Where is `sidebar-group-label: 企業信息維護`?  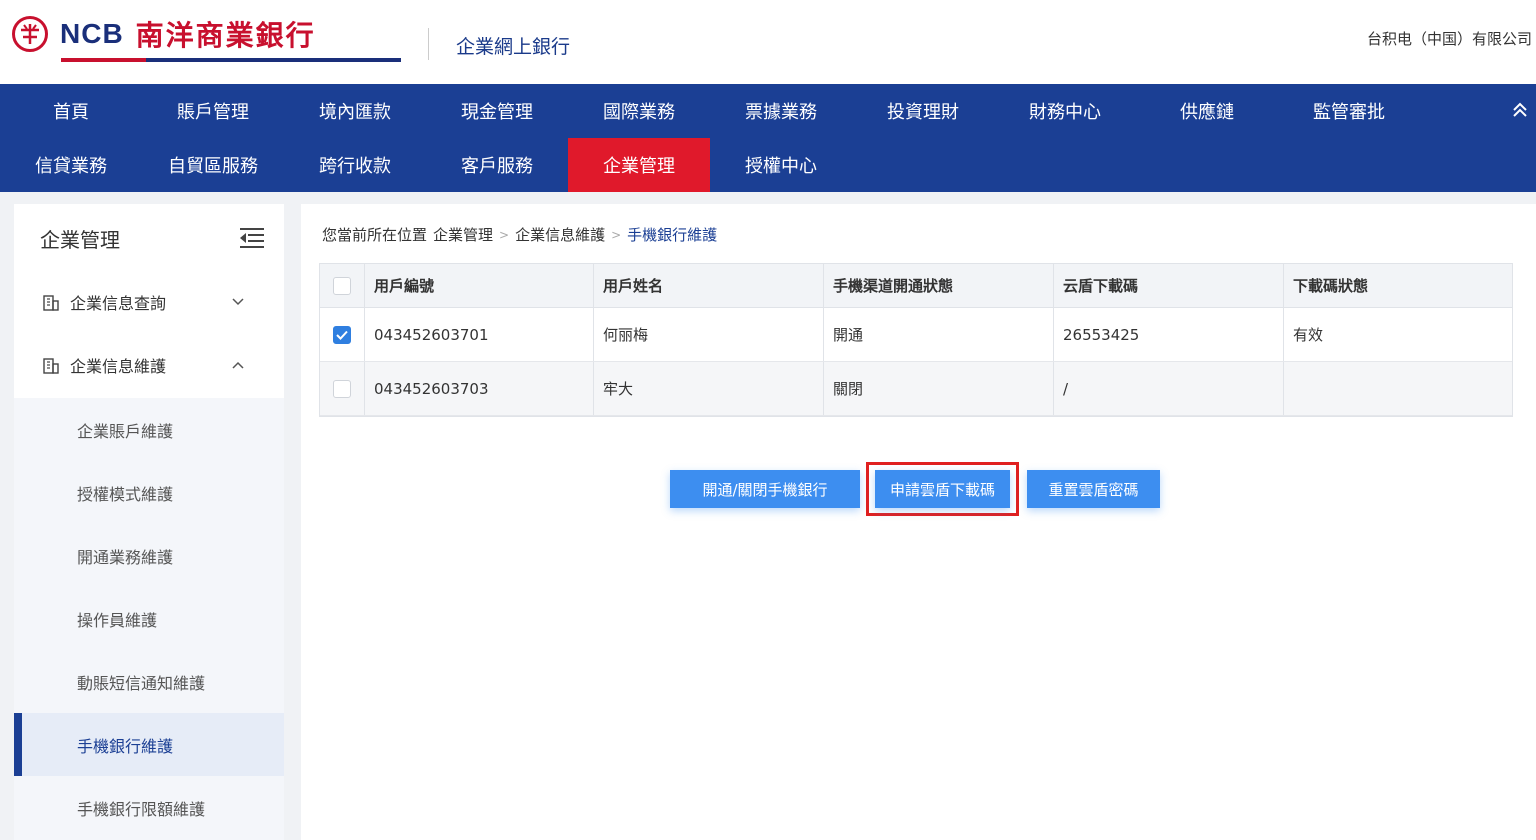
sidebar-group-label: 企業信息維護 is located at coordinates (118, 366).